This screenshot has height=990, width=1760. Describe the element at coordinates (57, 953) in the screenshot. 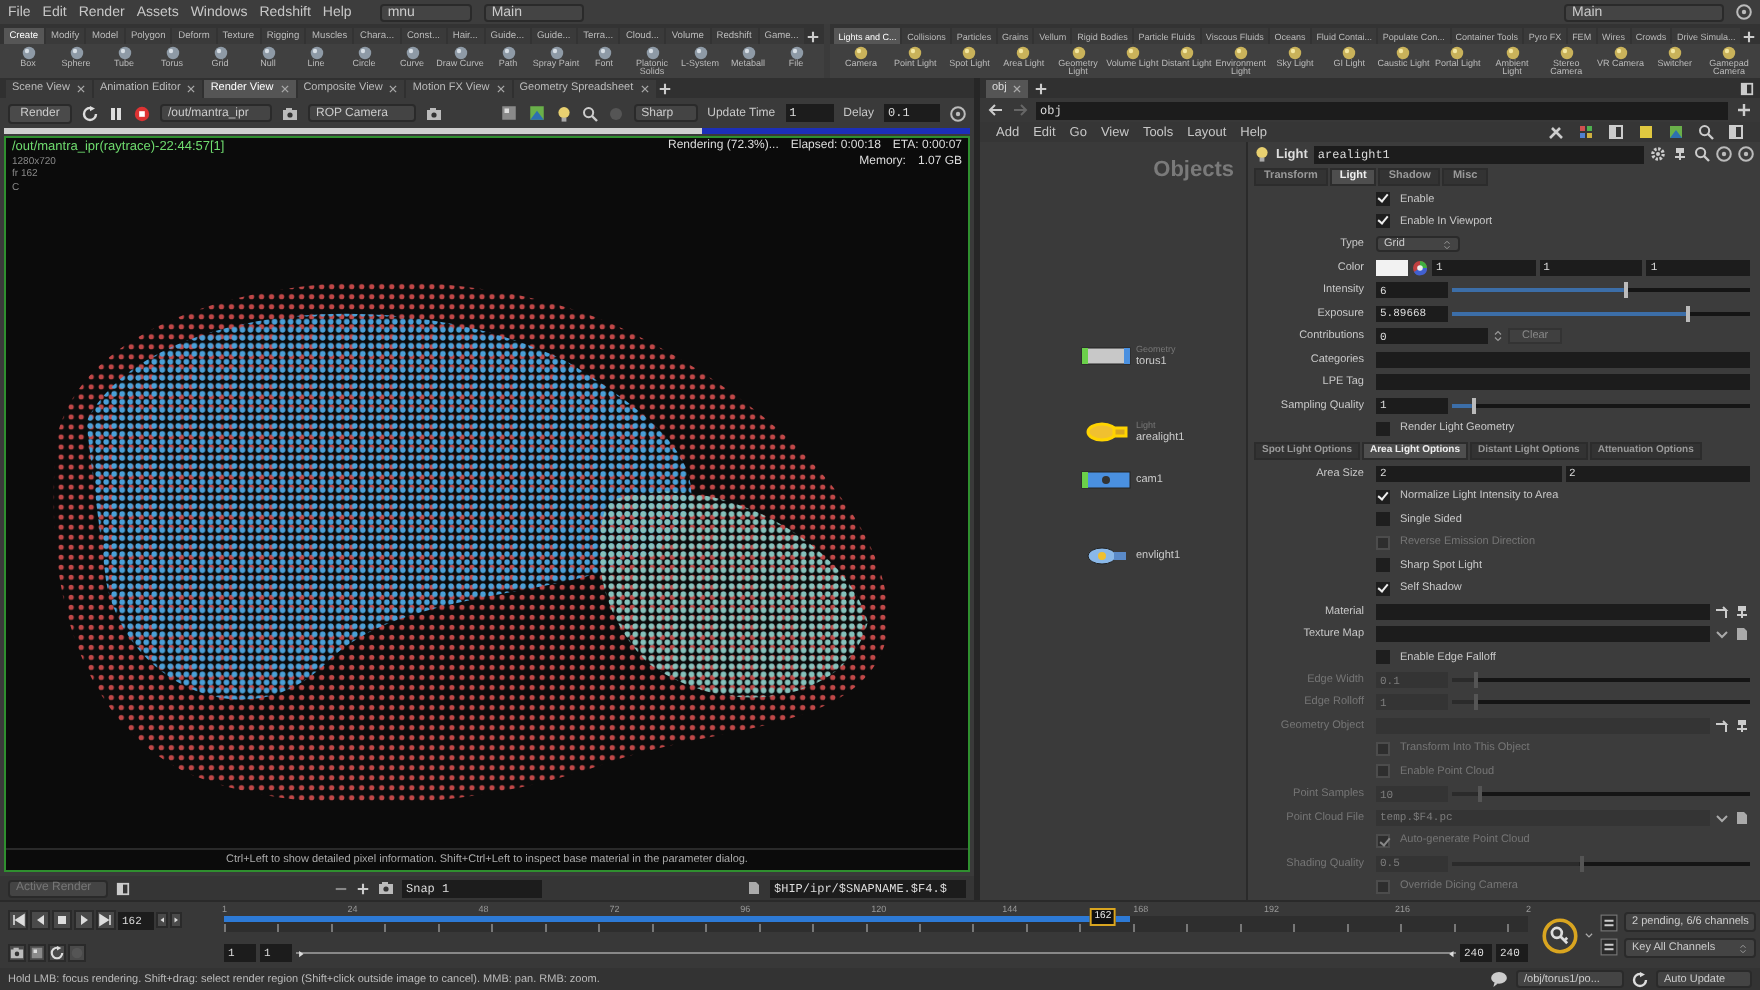

I see `loop-icon` at that location.